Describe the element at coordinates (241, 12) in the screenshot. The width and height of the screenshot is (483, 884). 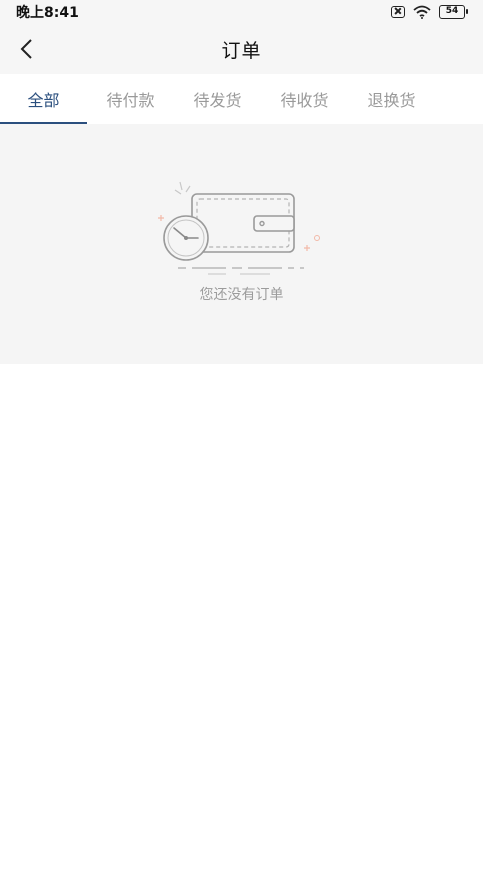
I see `status-bar: 晚上8:41 54` at that location.